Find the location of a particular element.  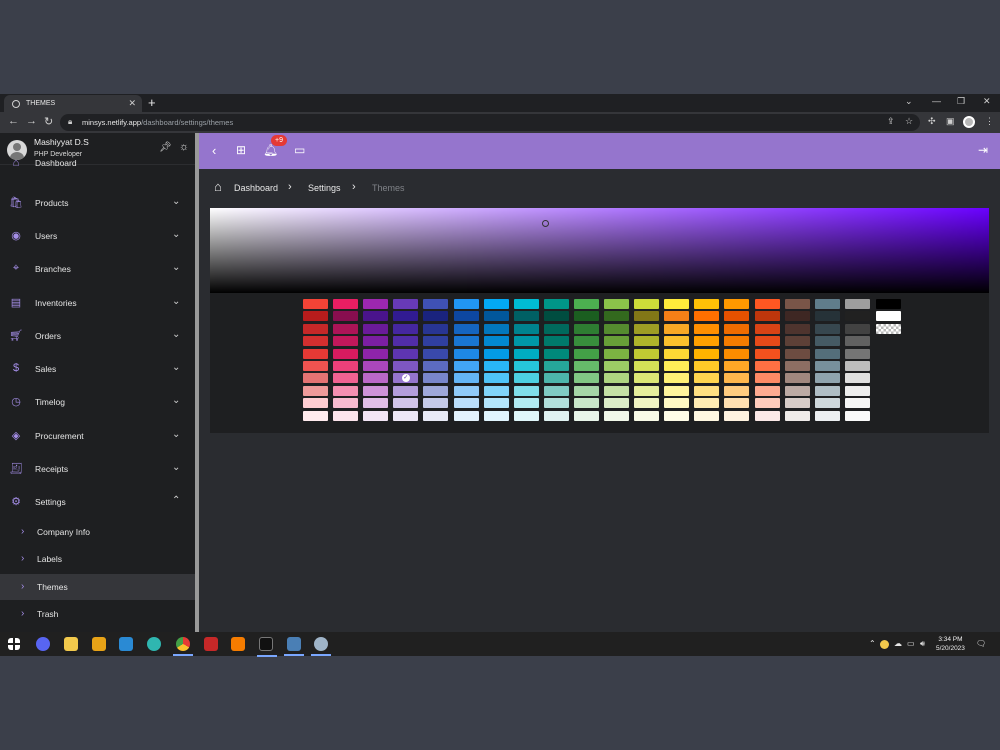

saturation-value-area is located at coordinates (599, 250).